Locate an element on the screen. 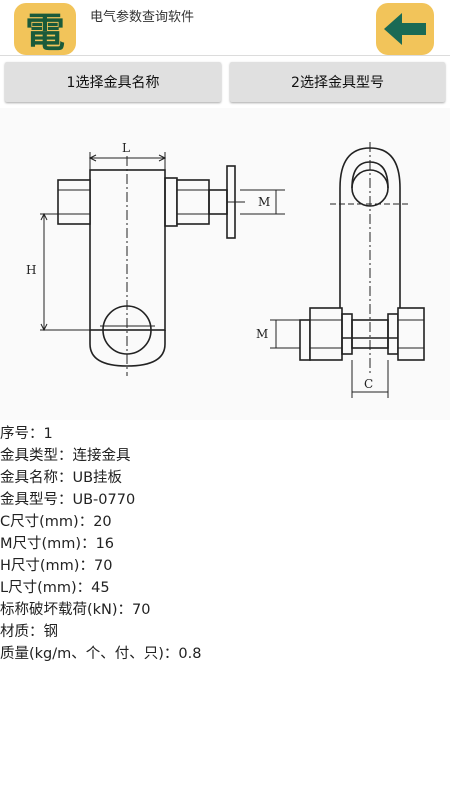  detail-h-size: H尺寸(mm)：70 is located at coordinates (56, 566).